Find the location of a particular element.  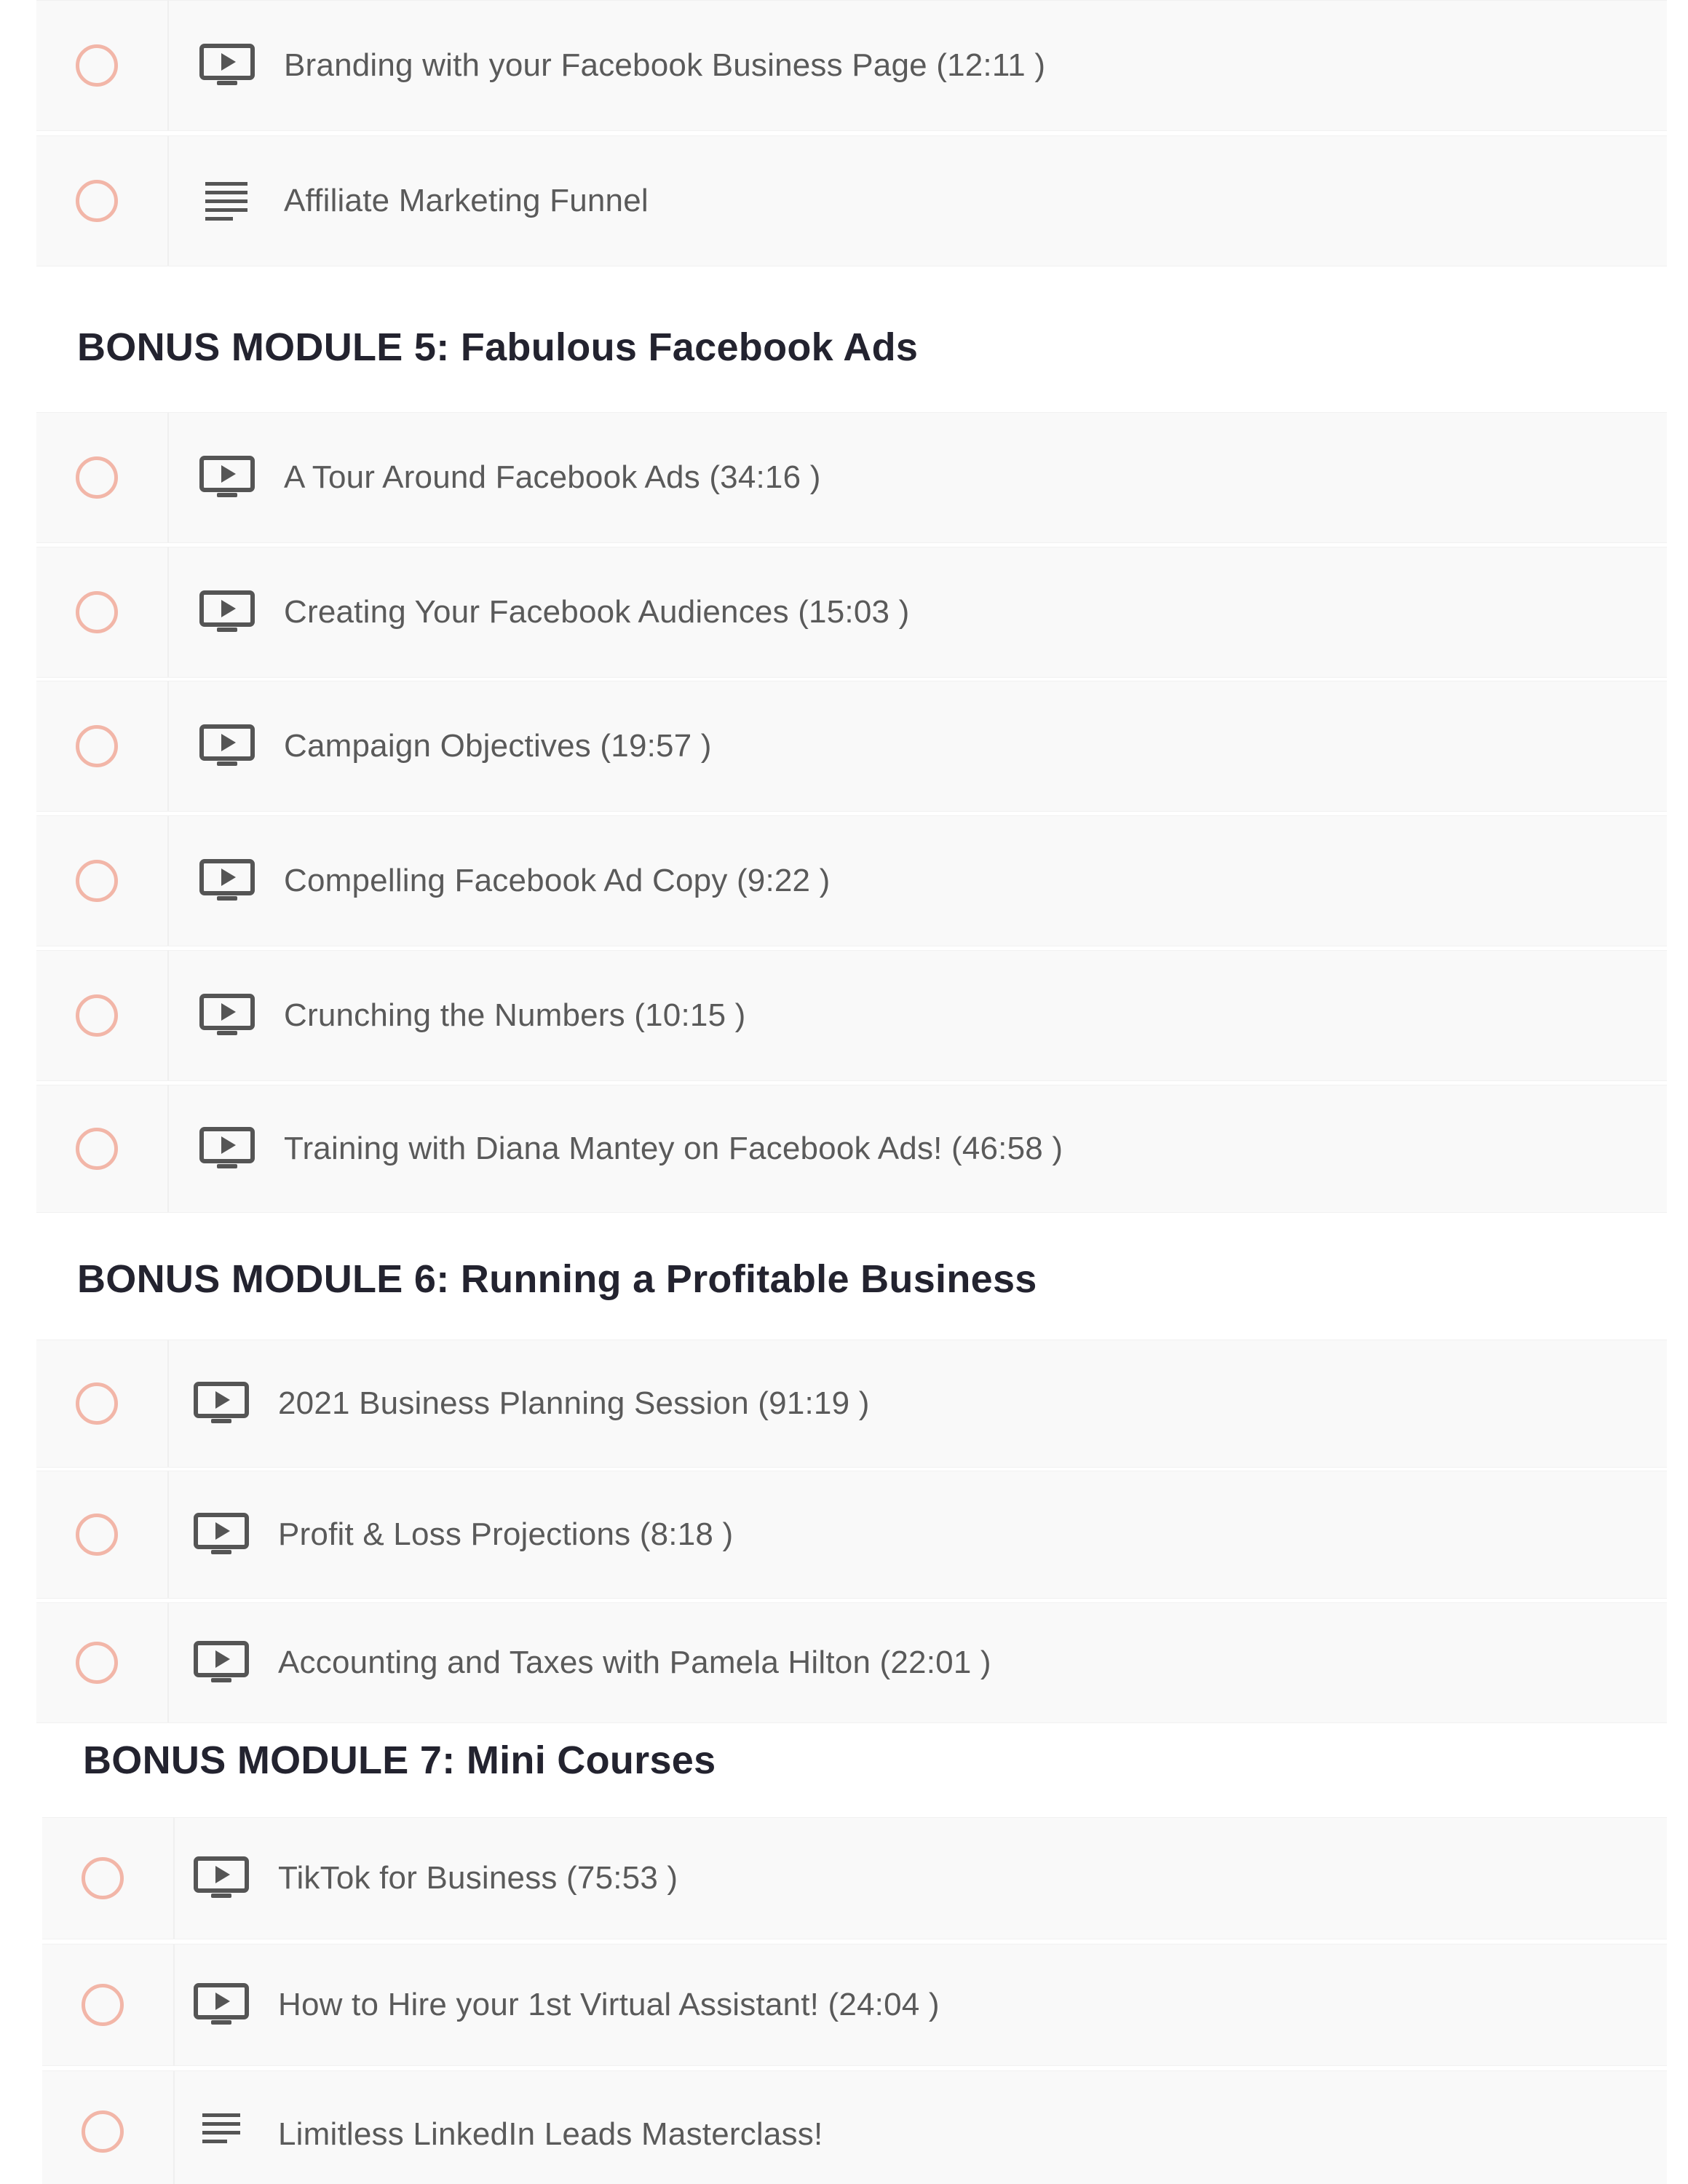

lesson-row: Campaign Objectives (19:57 ) is located at coordinates (851, 746).